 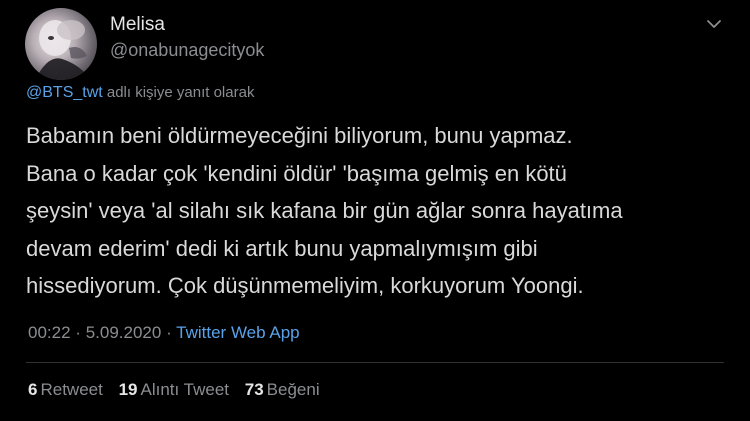 What do you see at coordinates (64, 92) in the screenshot?
I see `reply-mention-link: @BTS_twt` at bounding box center [64, 92].